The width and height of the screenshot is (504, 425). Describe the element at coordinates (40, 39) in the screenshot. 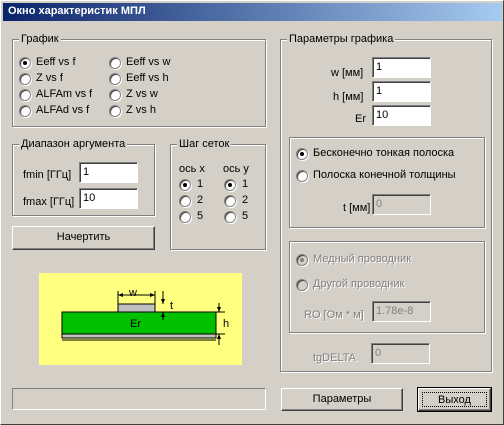

I see `graph-group-title: График` at that location.